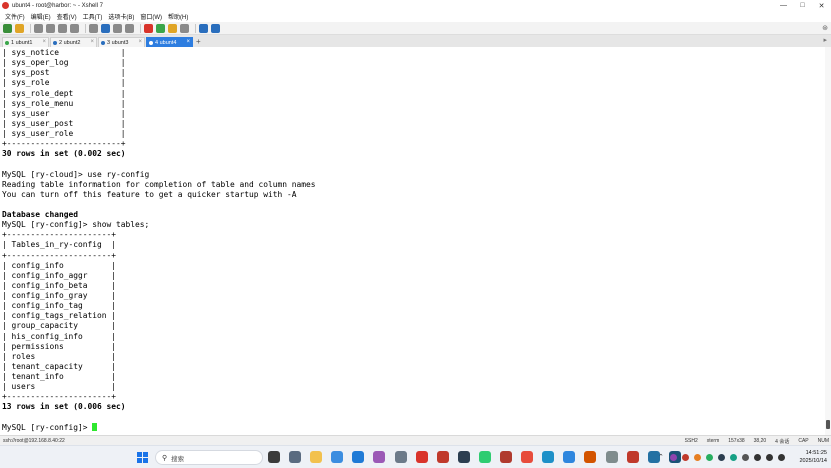 The image size is (831, 468). What do you see at coordinates (59, 285) in the screenshot?
I see `terminal-line: | config_info_beta |` at bounding box center [59, 285].